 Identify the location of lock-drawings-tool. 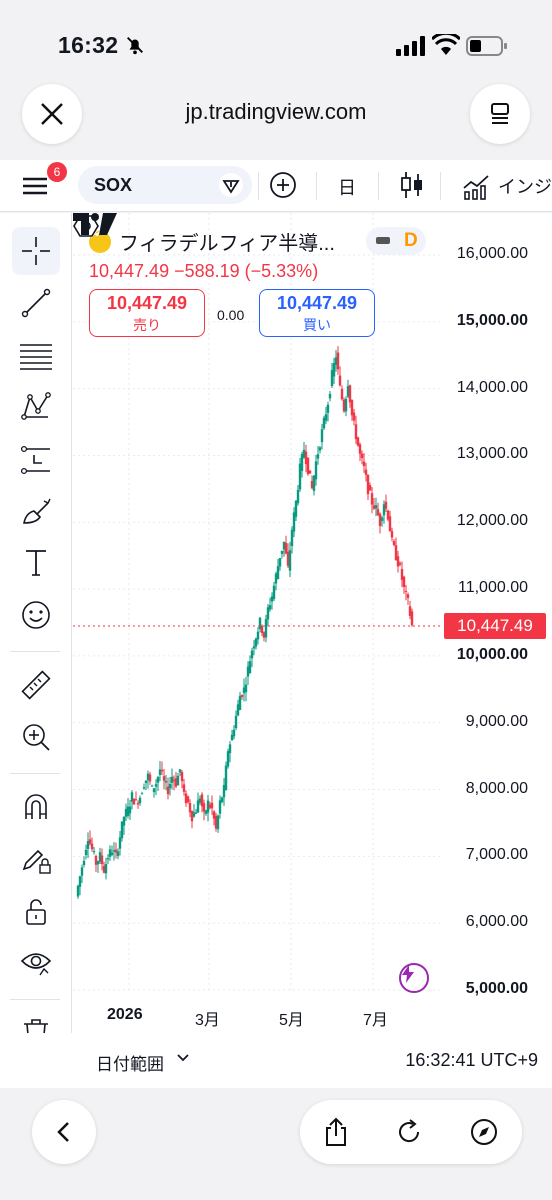
(36, 859).